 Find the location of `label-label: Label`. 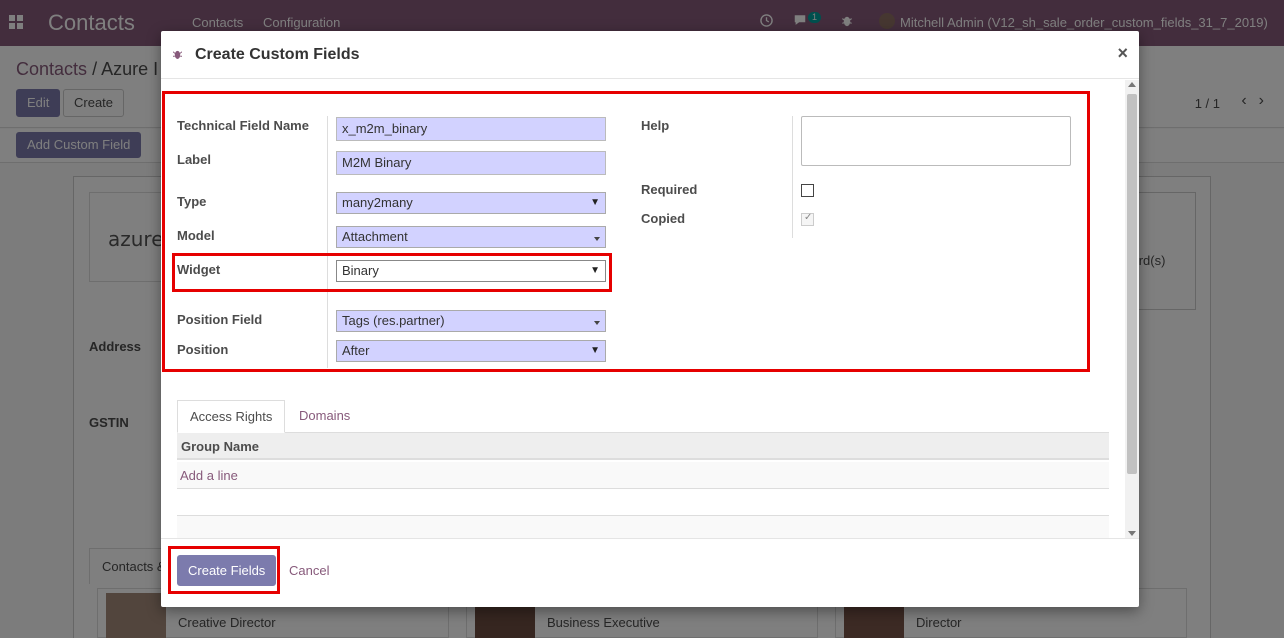

label-label: Label is located at coordinates (194, 159).